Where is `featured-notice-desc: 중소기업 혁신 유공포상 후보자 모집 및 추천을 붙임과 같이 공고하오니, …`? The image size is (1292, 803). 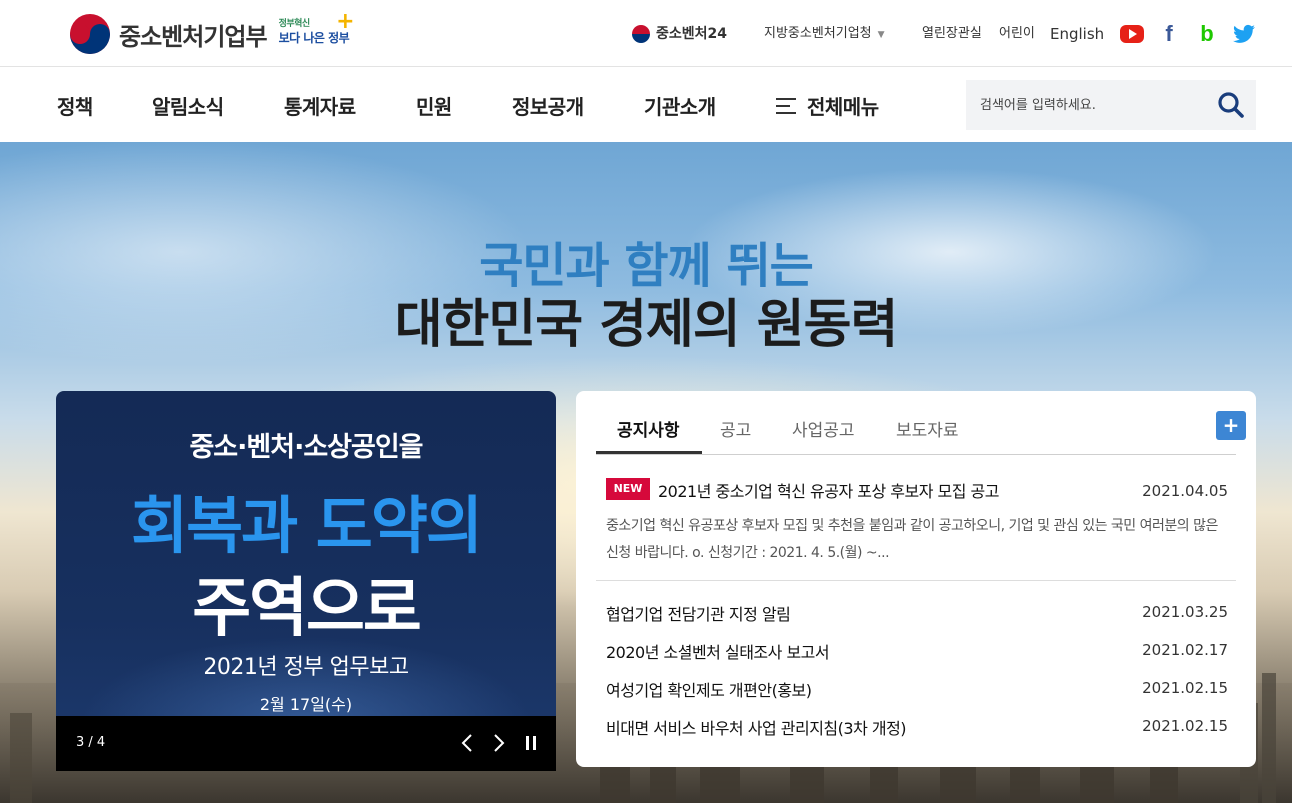
featured-notice-desc: 중소기업 혁신 유공포상 후보자 모집 및 추천을 붙임과 같이 공고하오니, … is located at coordinates (912, 539).